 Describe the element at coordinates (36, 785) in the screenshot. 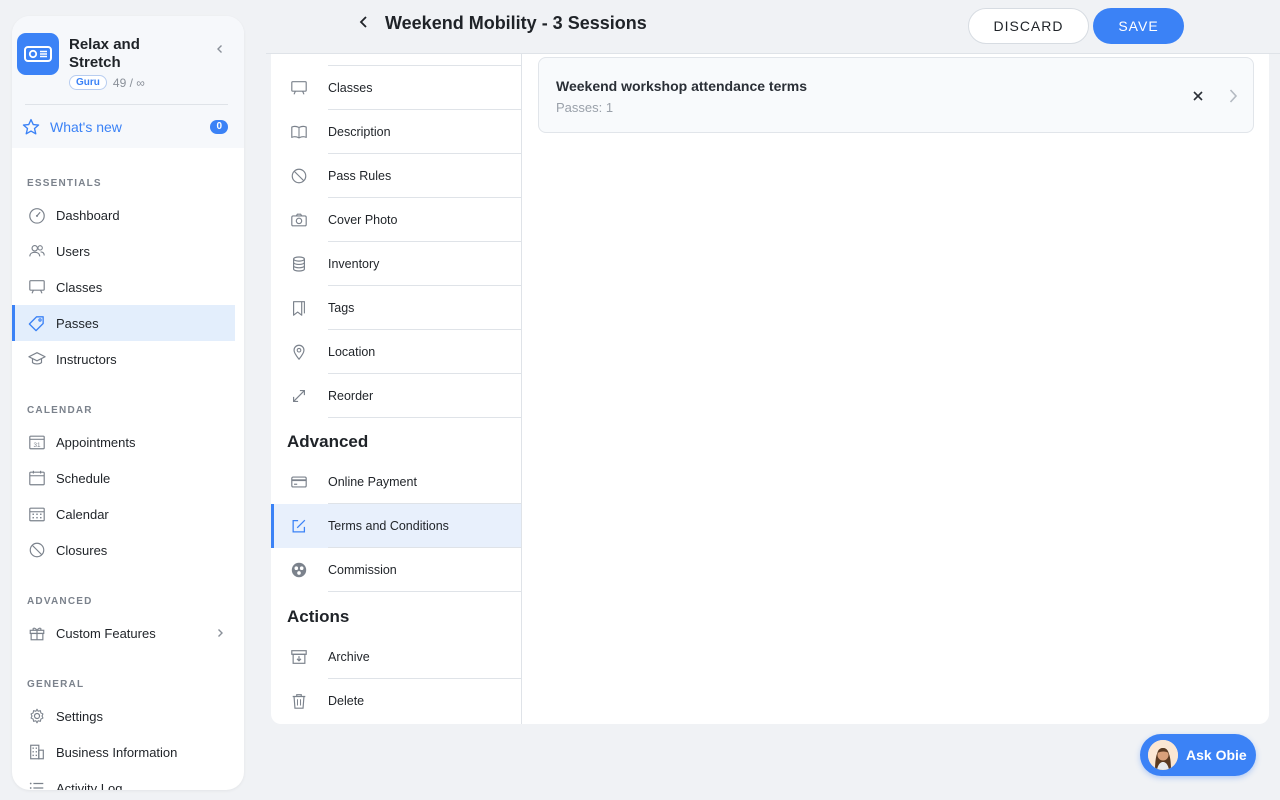

I see `list-icon` at that location.